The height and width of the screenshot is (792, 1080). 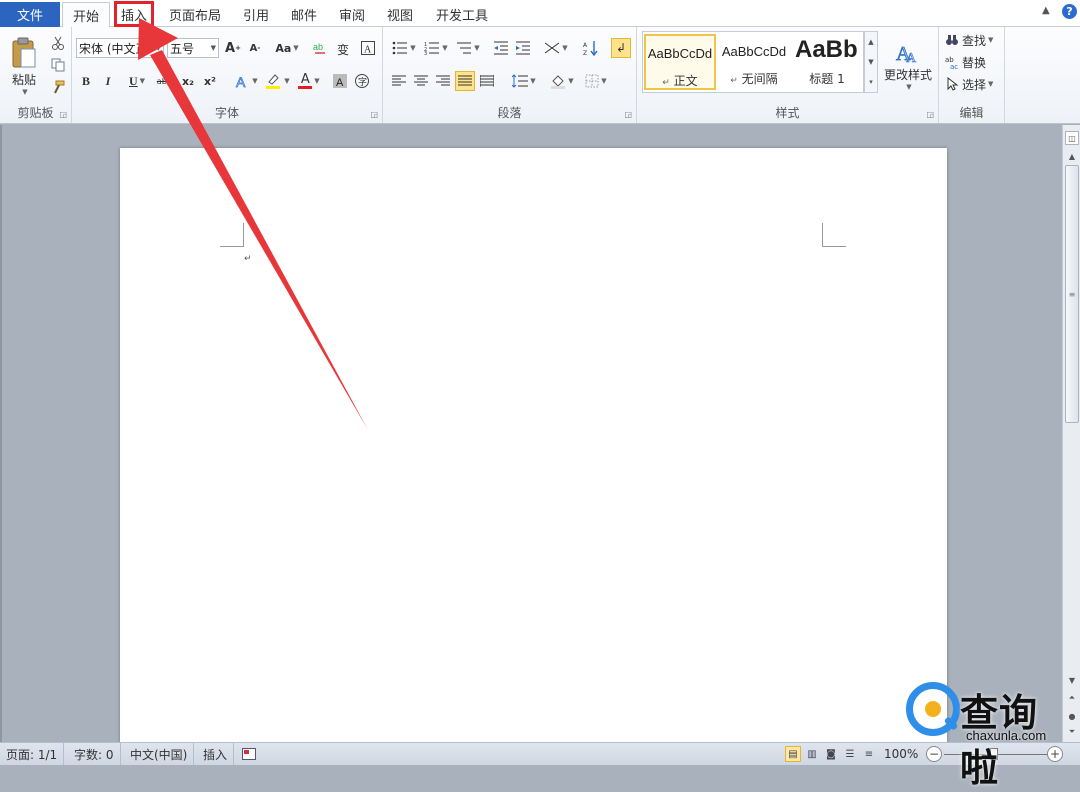 What do you see at coordinates (273, 81) in the screenshot?
I see `highlighter-icon` at bounding box center [273, 81].